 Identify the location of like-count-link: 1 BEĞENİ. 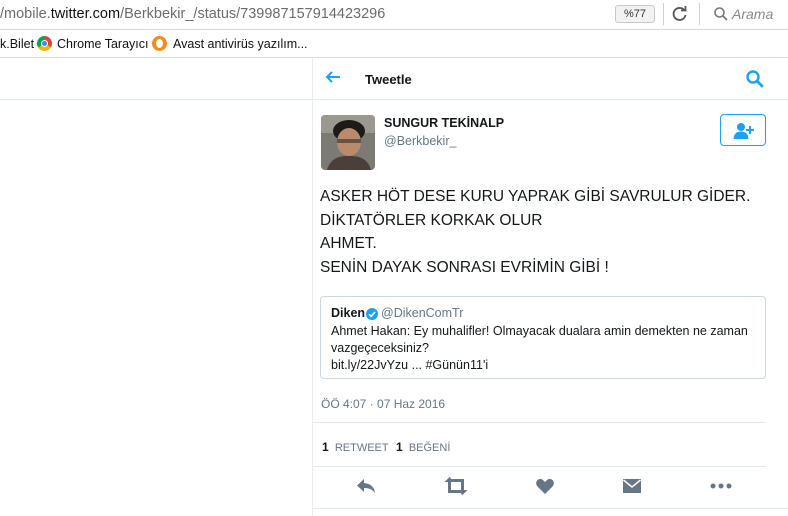
(423, 447).